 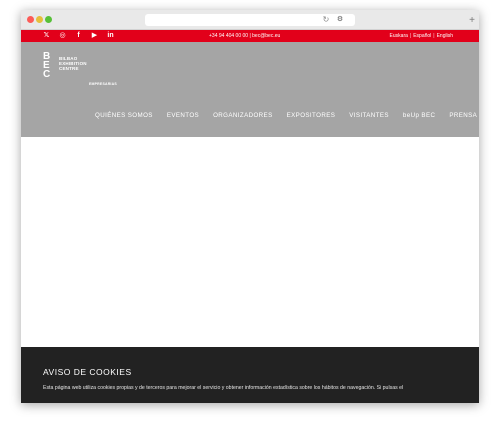 What do you see at coordinates (87, 372) in the screenshot?
I see `cookie-title: AVISO DE COOKIES` at bounding box center [87, 372].